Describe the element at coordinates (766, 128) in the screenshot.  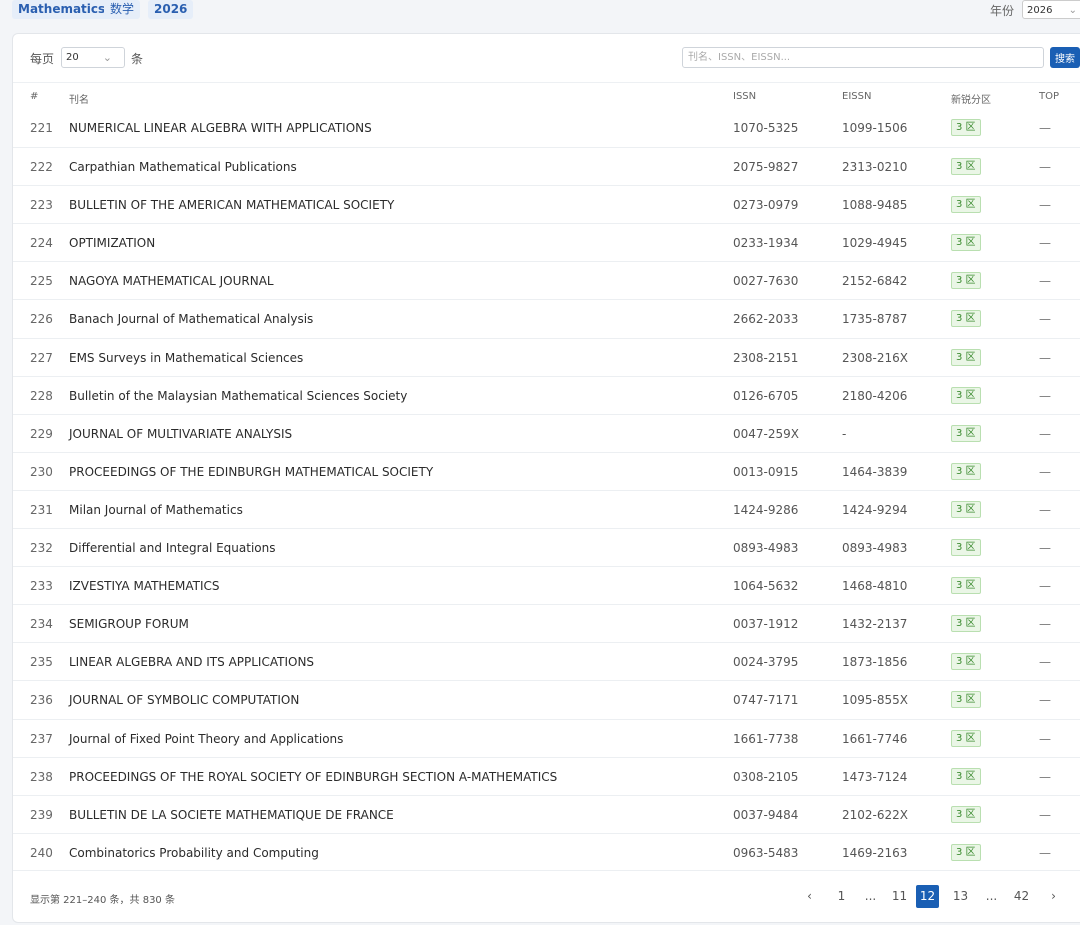
I see `issn-value: 1070-5325` at that location.